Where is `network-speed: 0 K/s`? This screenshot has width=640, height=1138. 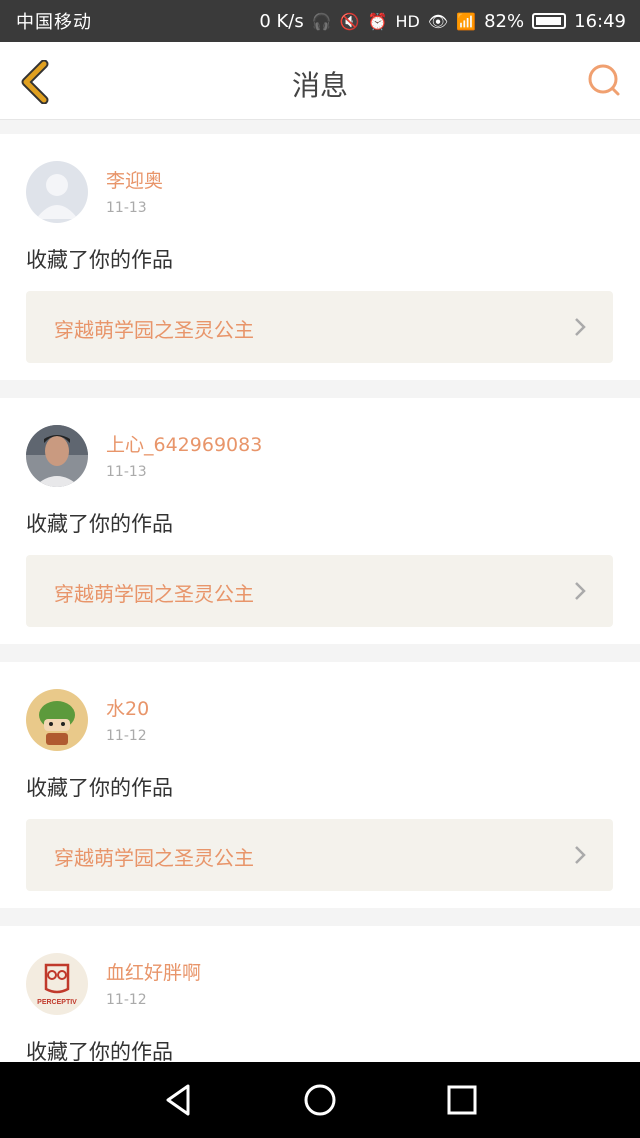
network-speed: 0 K/s is located at coordinates (281, 21).